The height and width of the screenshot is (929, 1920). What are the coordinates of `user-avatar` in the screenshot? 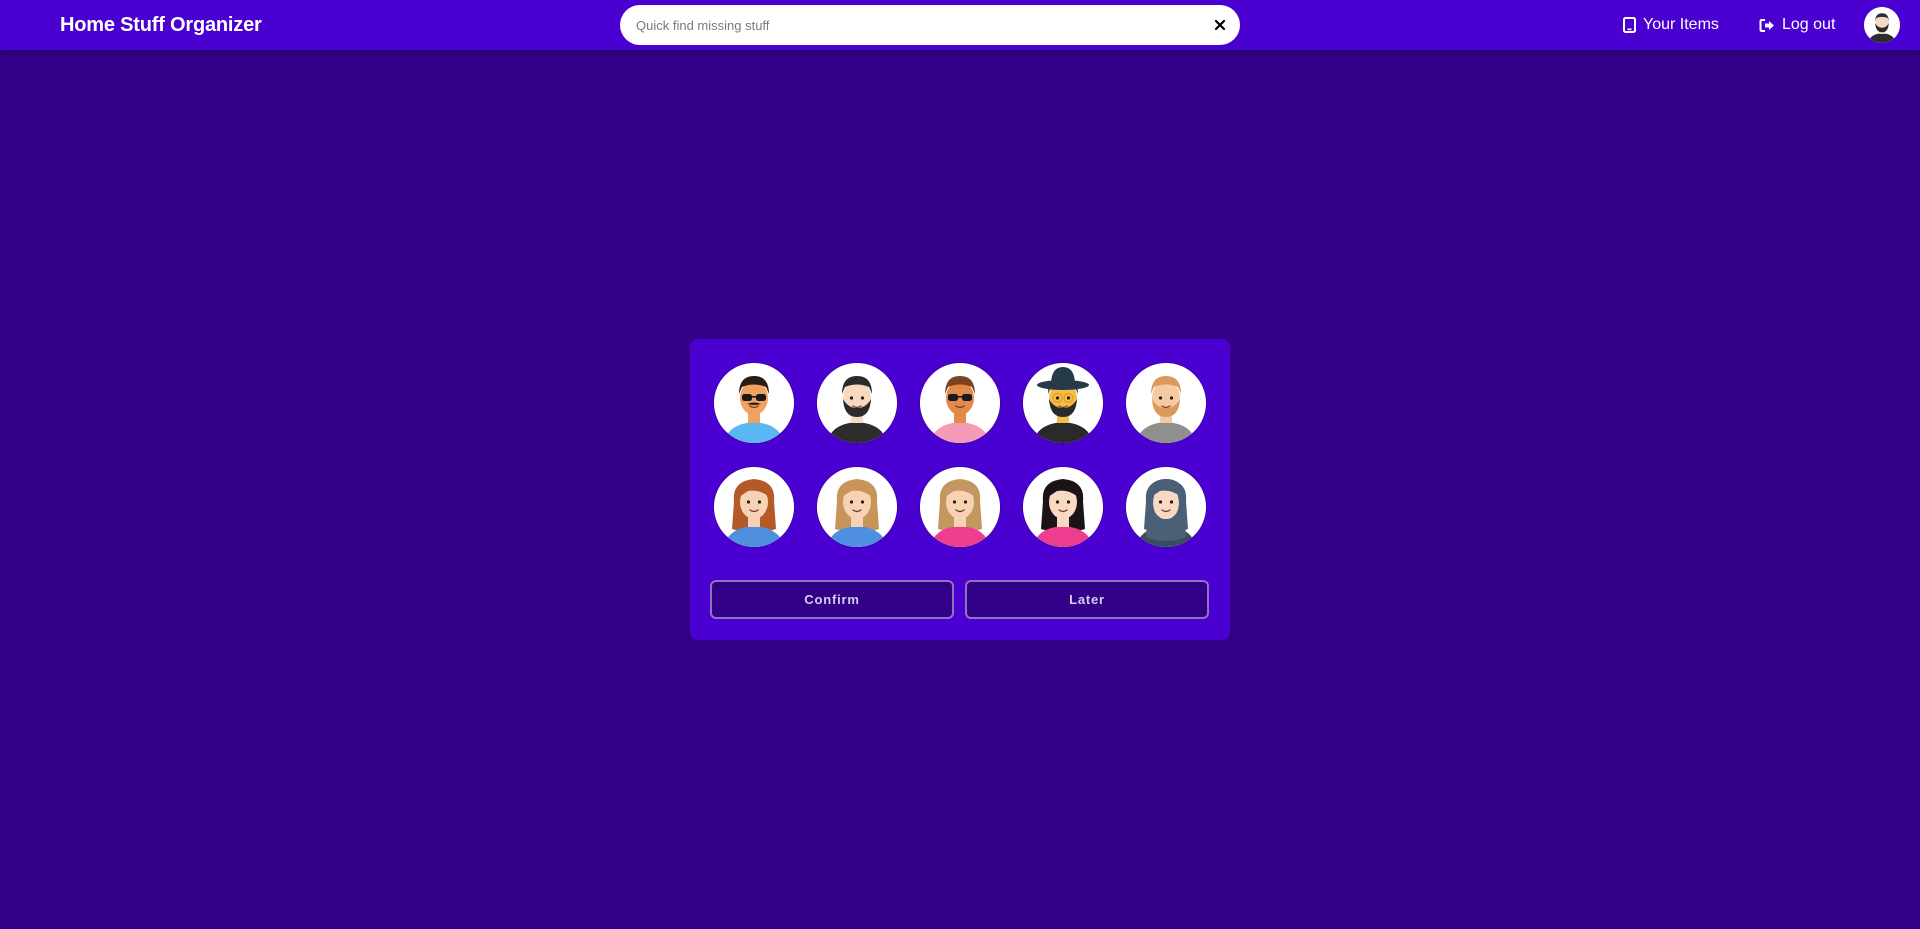 It's located at (1882, 25).